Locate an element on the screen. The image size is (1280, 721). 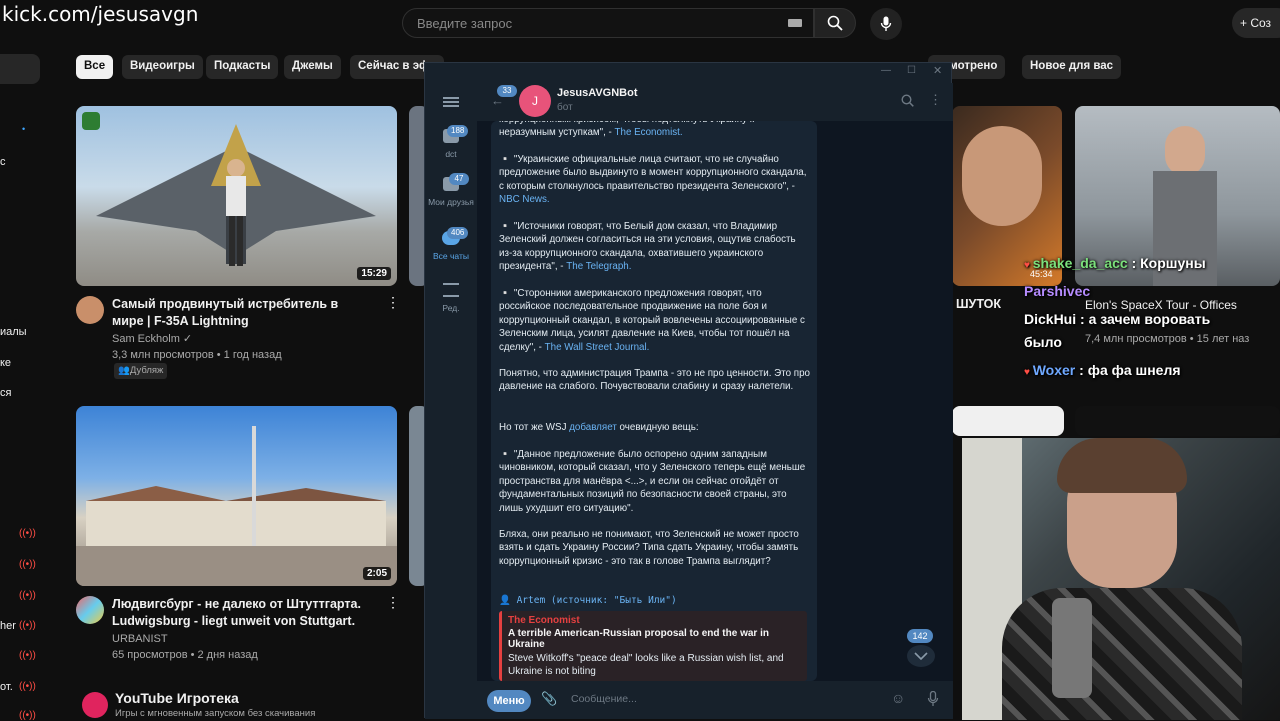
unread-badge: 188 is located at coordinates (458, 131).